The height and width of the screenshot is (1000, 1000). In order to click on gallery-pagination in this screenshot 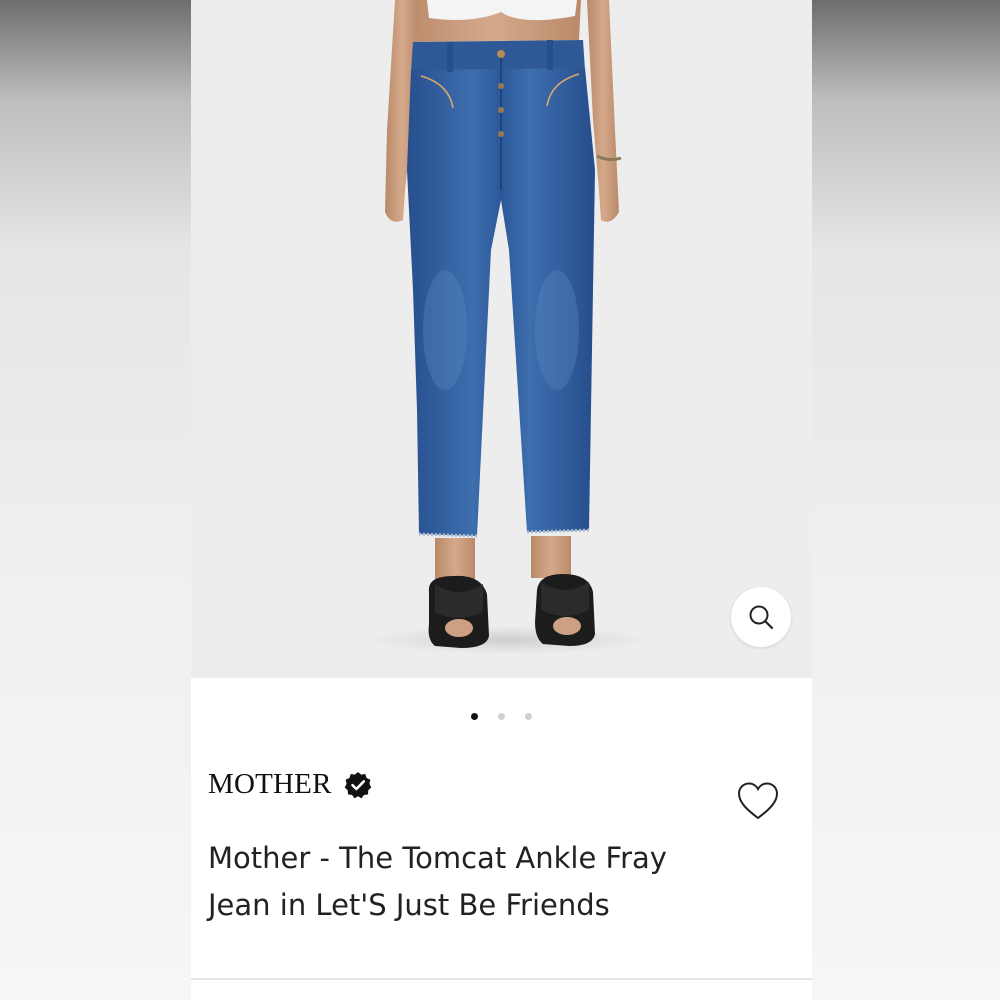, I will do `click(501, 716)`.